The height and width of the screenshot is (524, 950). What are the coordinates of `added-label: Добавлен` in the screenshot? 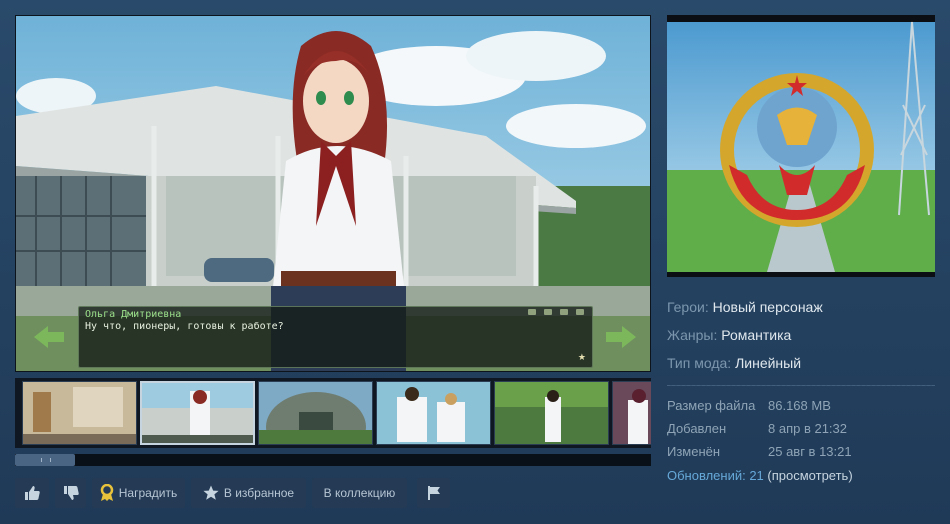 It's located at (697, 428).